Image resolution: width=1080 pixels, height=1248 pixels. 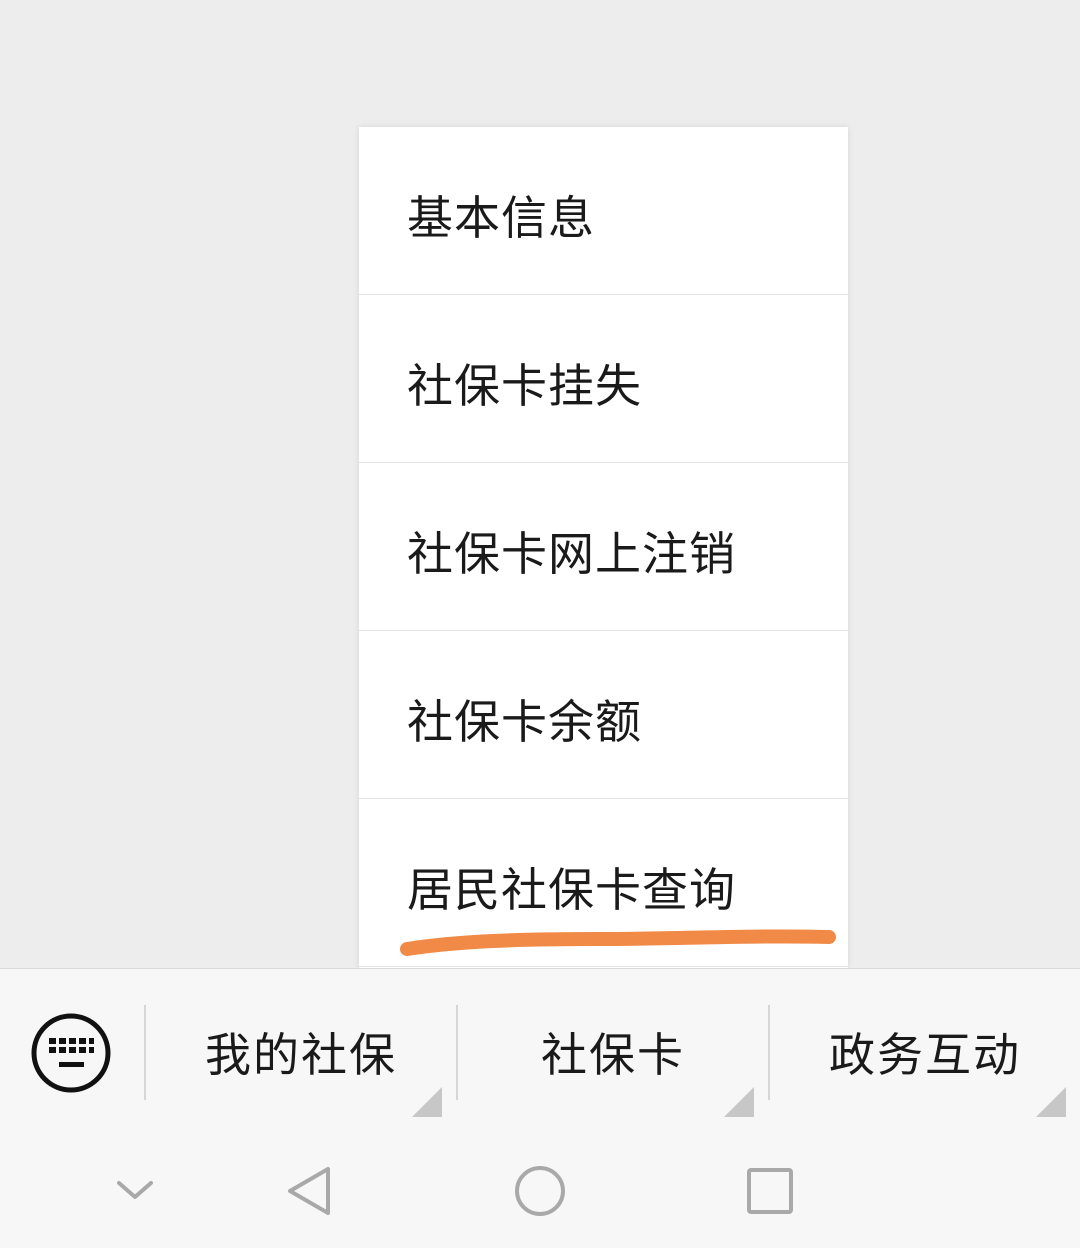 I want to click on menu-item-label: 基本信息, so click(x=501, y=217).